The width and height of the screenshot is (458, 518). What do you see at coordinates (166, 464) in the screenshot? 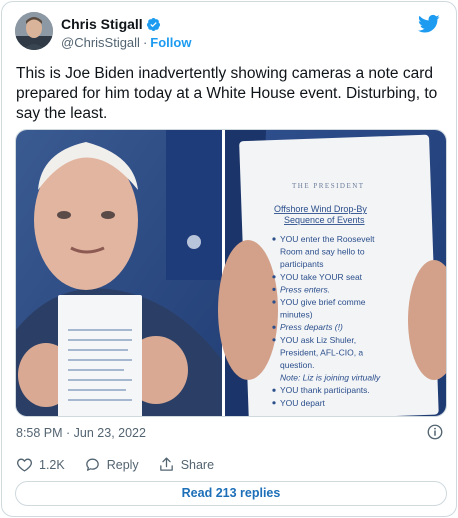
I see `share-icon` at bounding box center [166, 464].